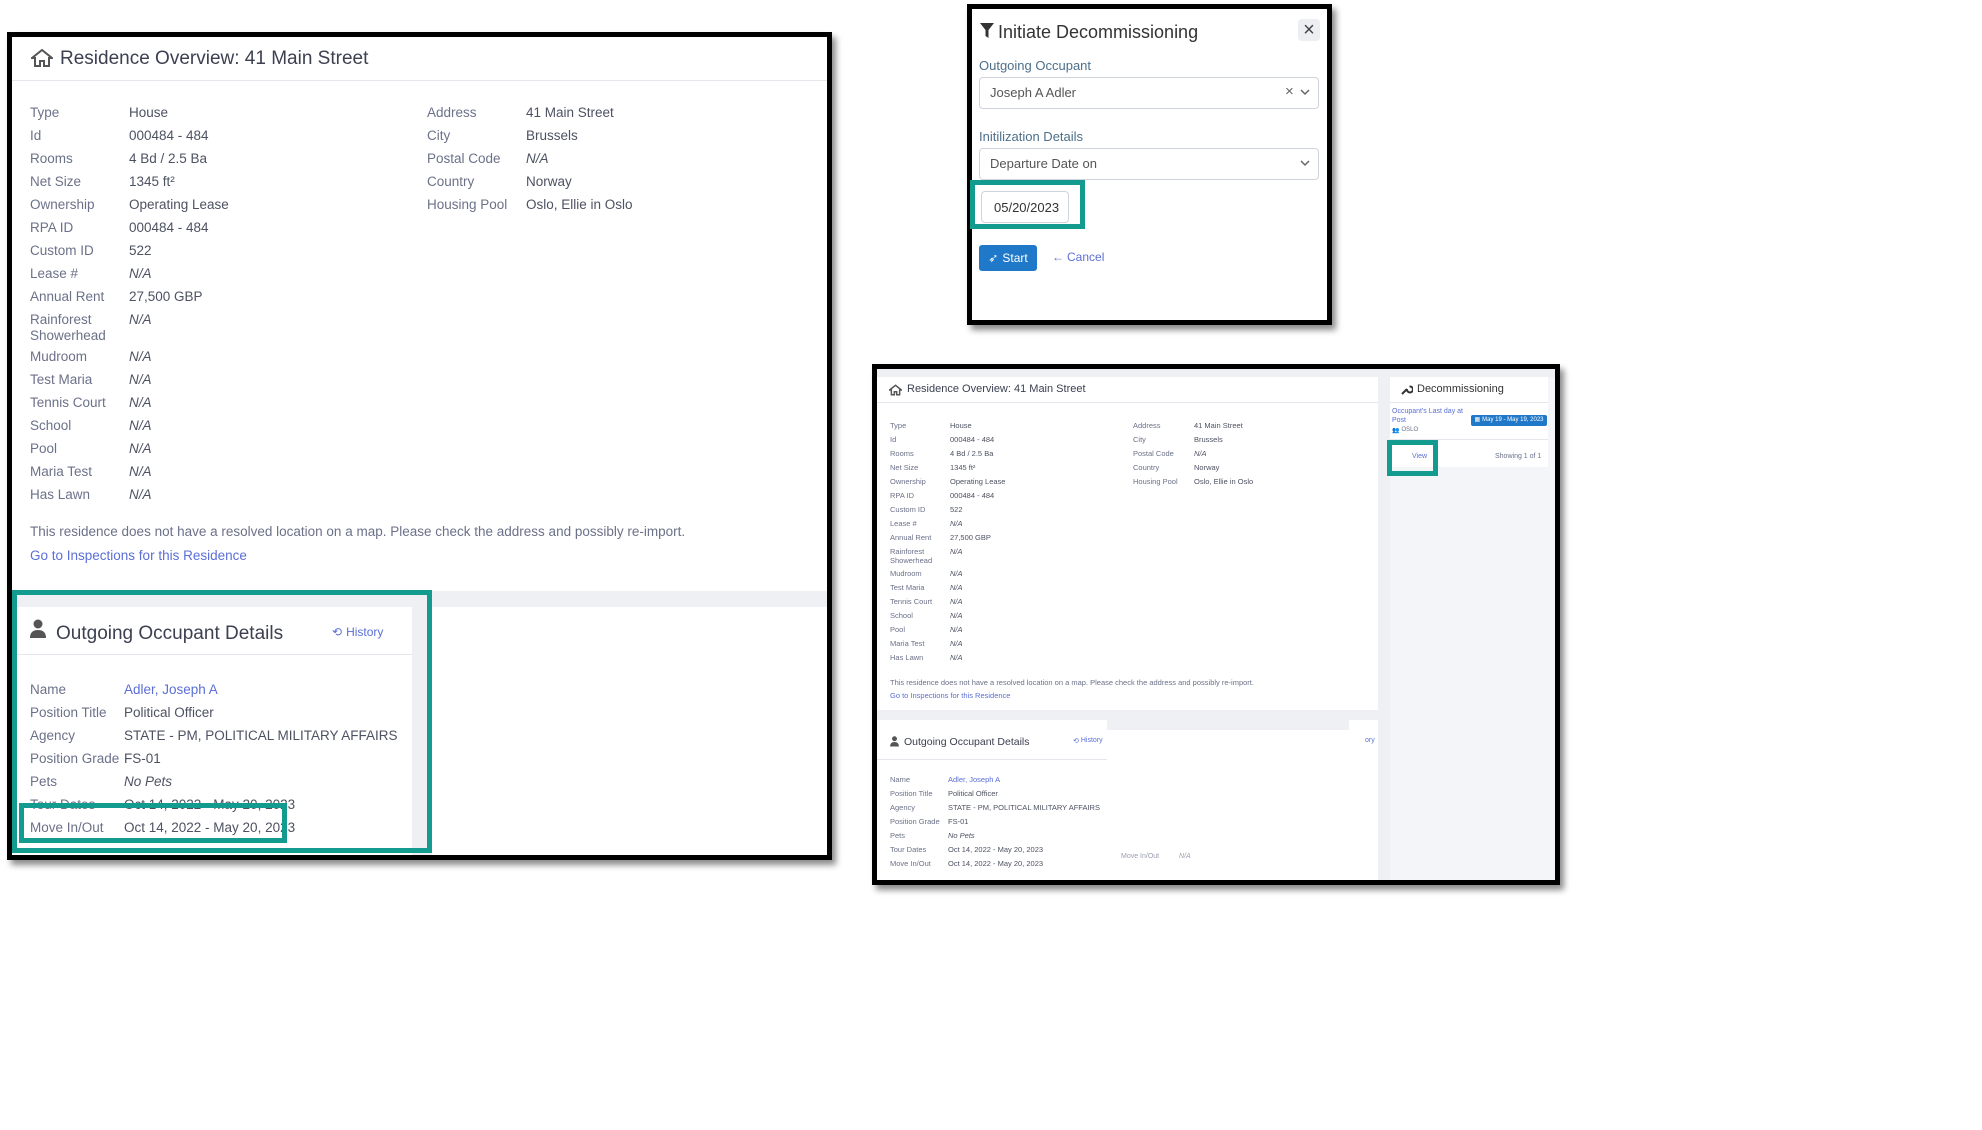 Image resolution: width=1982 pixels, height=1130 pixels. Describe the element at coordinates (901, 616) in the screenshot. I see `field-label: School` at that location.